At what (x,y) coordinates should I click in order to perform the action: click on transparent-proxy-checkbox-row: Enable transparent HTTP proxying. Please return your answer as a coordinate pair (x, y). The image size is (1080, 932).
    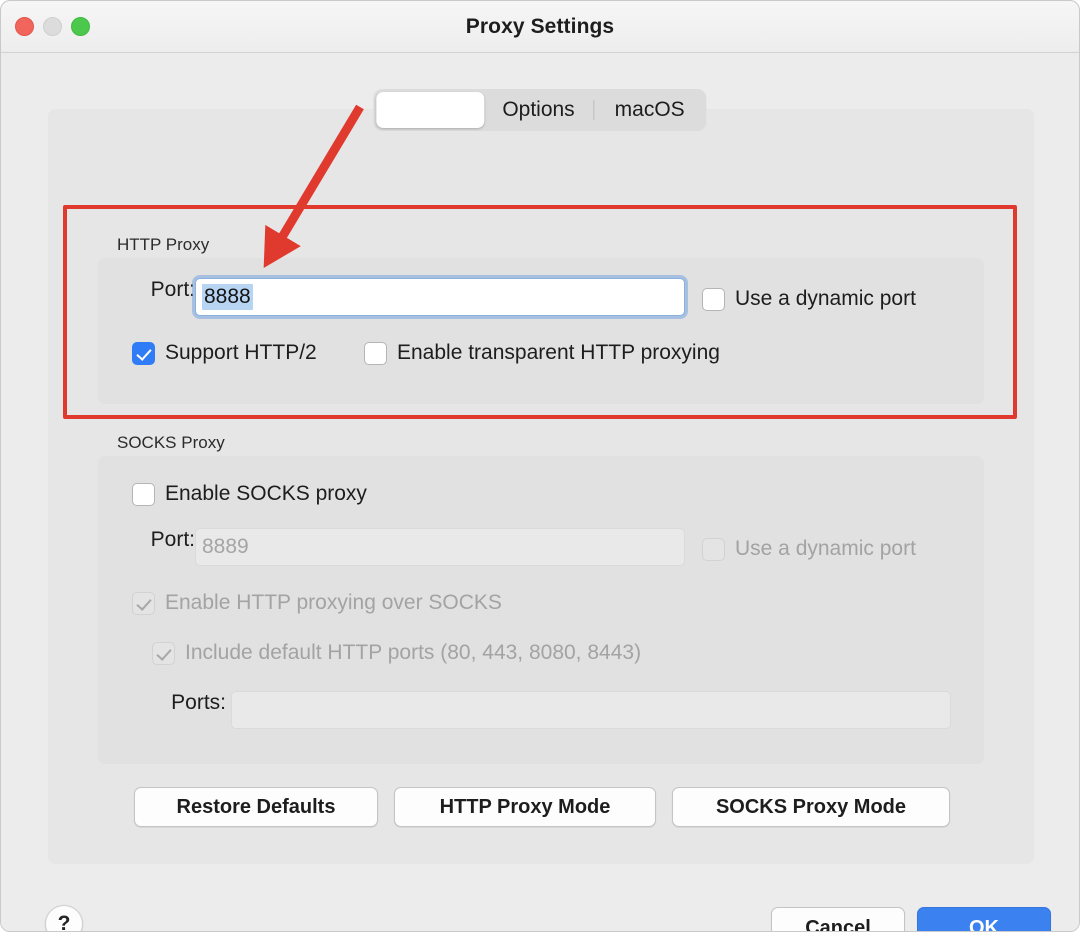
    Looking at the image, I should click on (542, 353).